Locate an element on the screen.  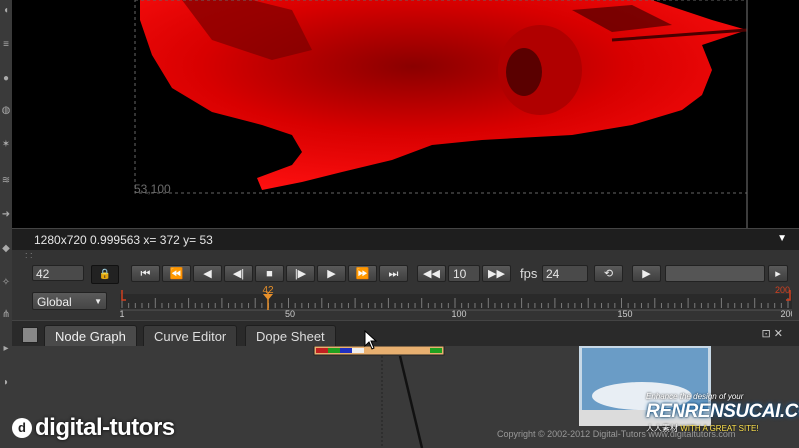
drag-handle: : : is located at coordinates (29, 255).